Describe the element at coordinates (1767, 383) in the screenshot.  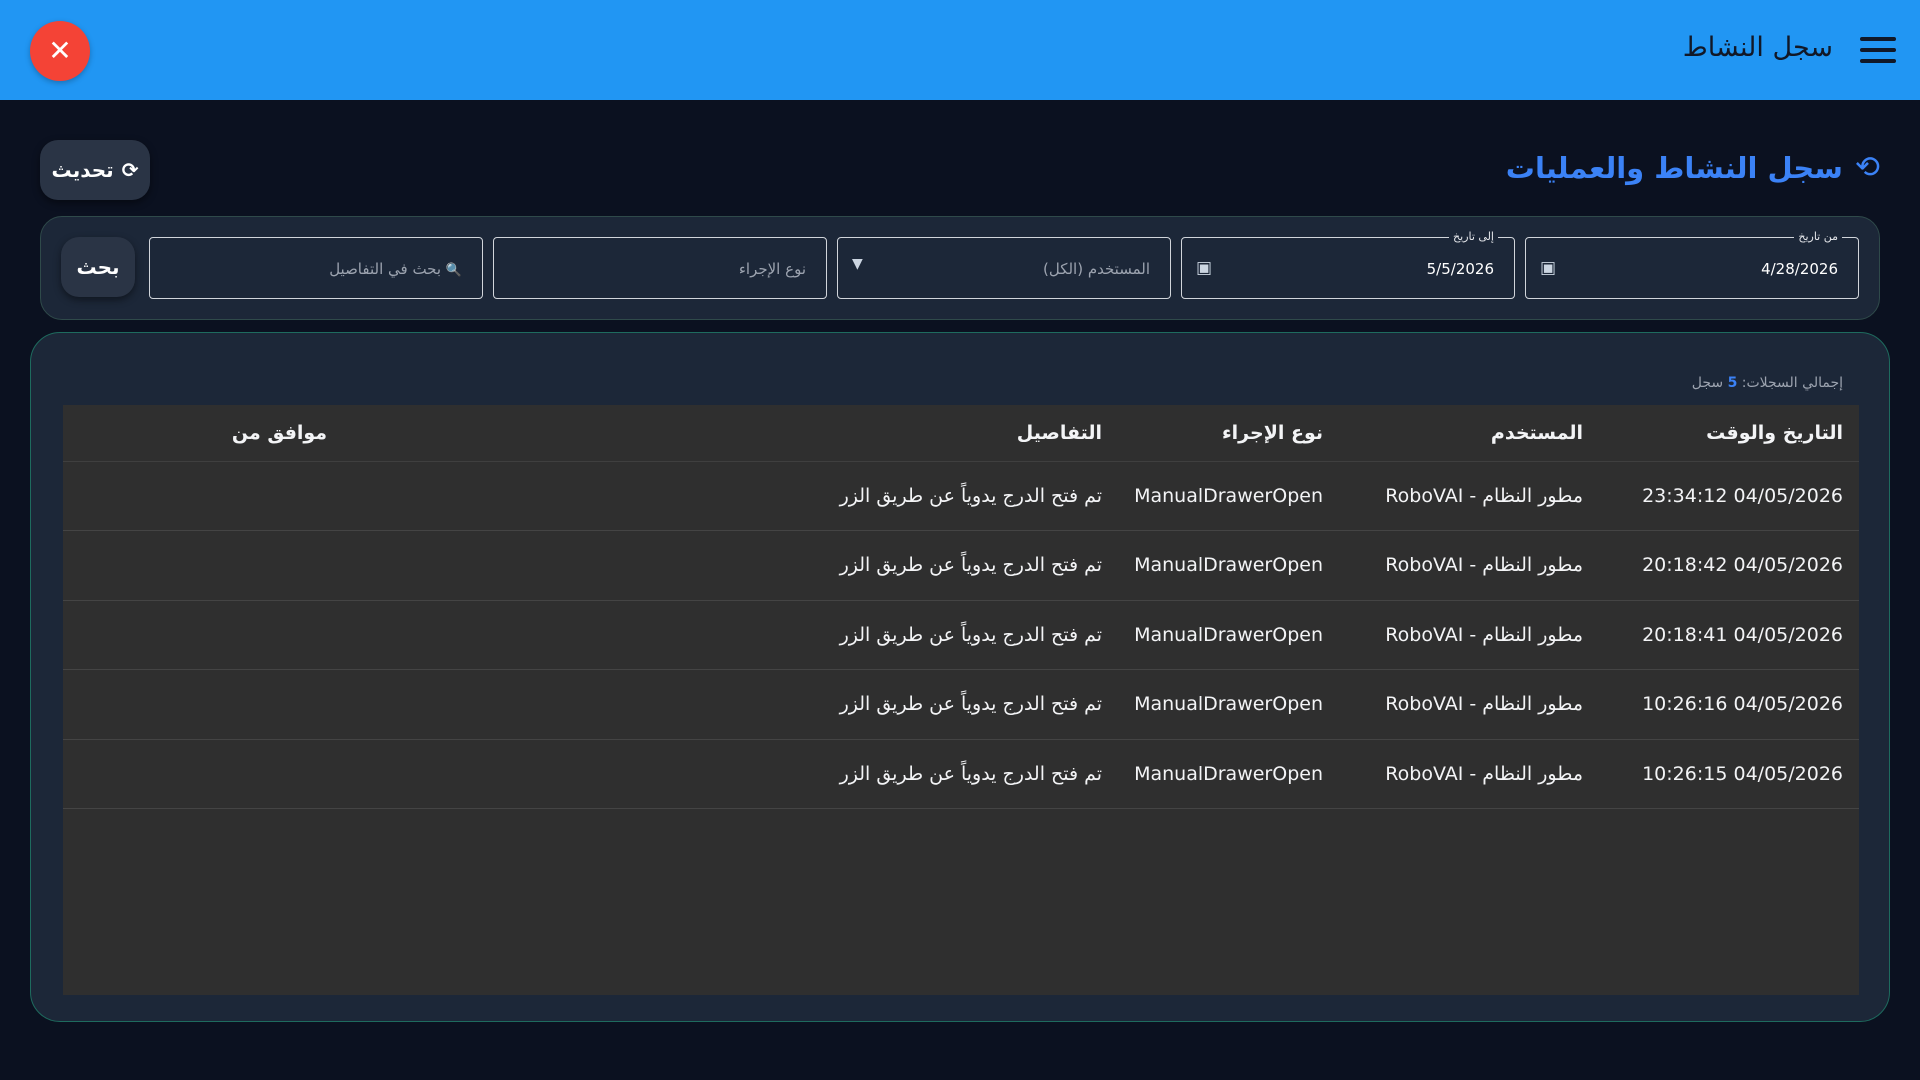
I see `total-records: إجمالي السجلات: 5 سجل` at that location.